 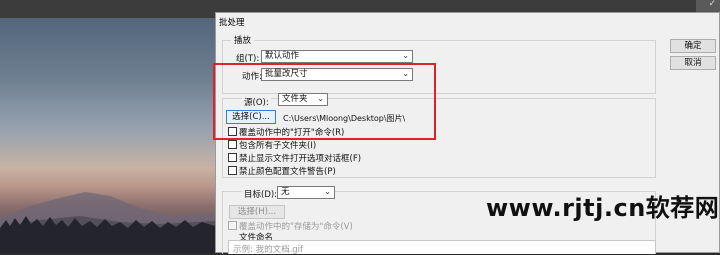 I want to click on destination-select-value: 无, so click(x=285, y=192).